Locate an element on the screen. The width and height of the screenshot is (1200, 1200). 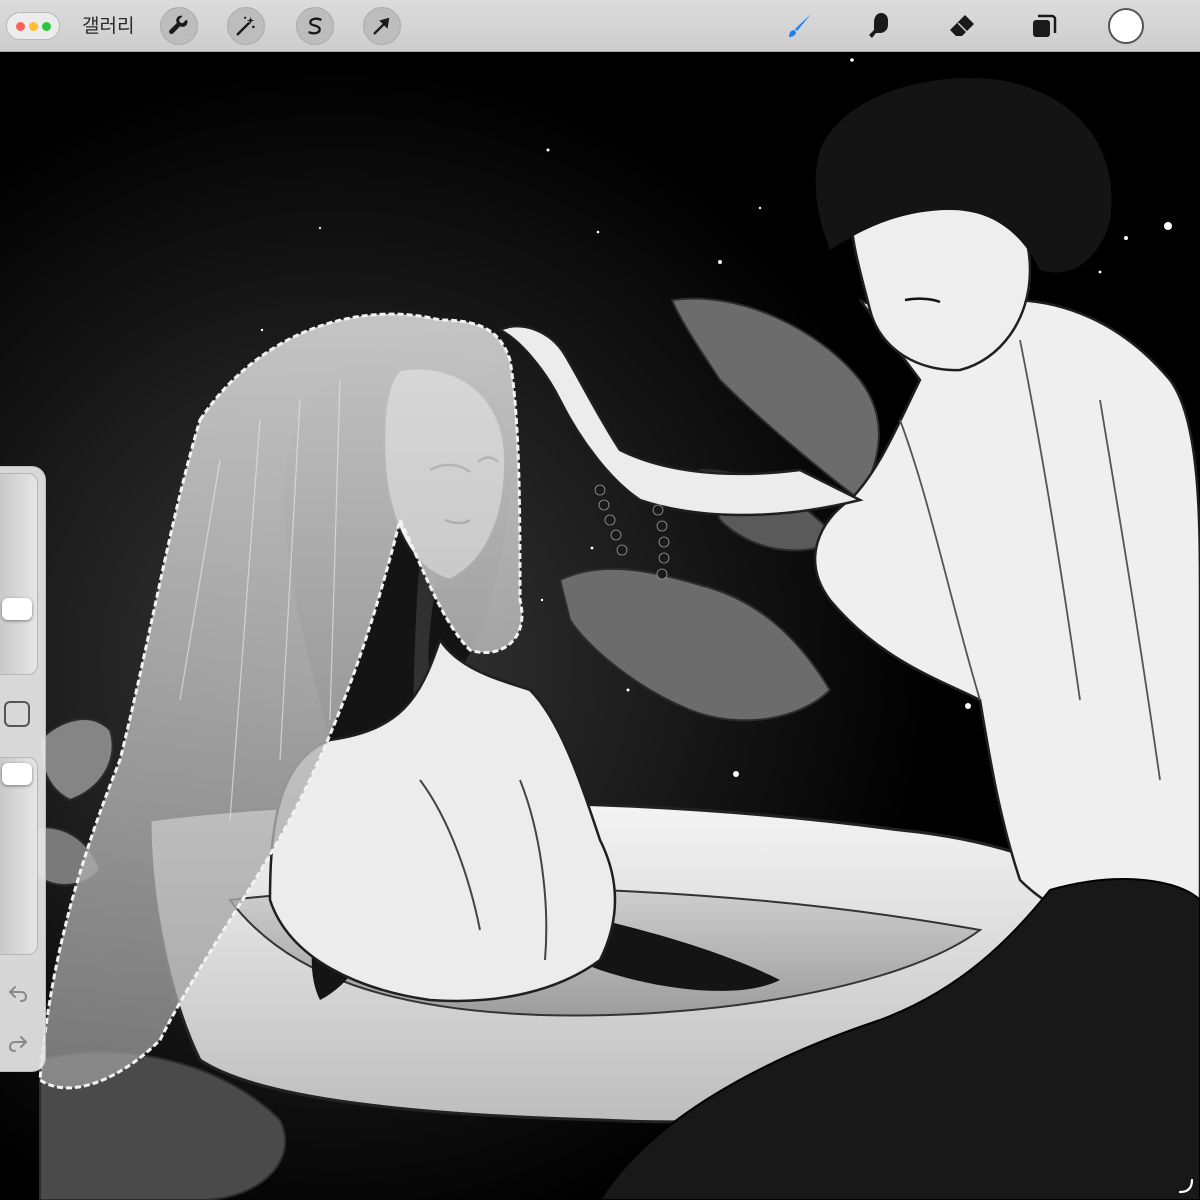
gallery-button: 갤러리 is located at coordinates (108, 26).